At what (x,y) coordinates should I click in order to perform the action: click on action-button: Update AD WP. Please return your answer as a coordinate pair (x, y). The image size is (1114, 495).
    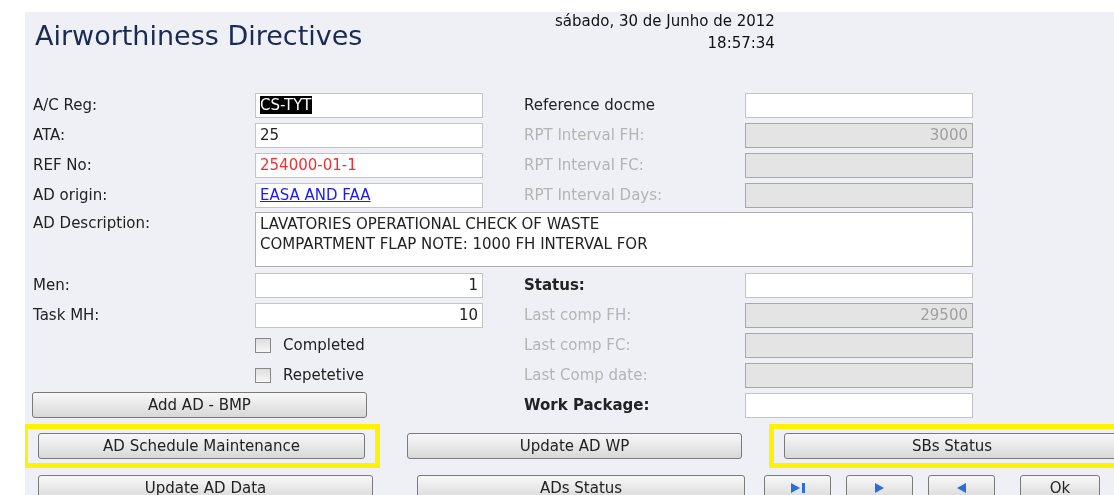
    Looking at the image, I should click on (574, 446).